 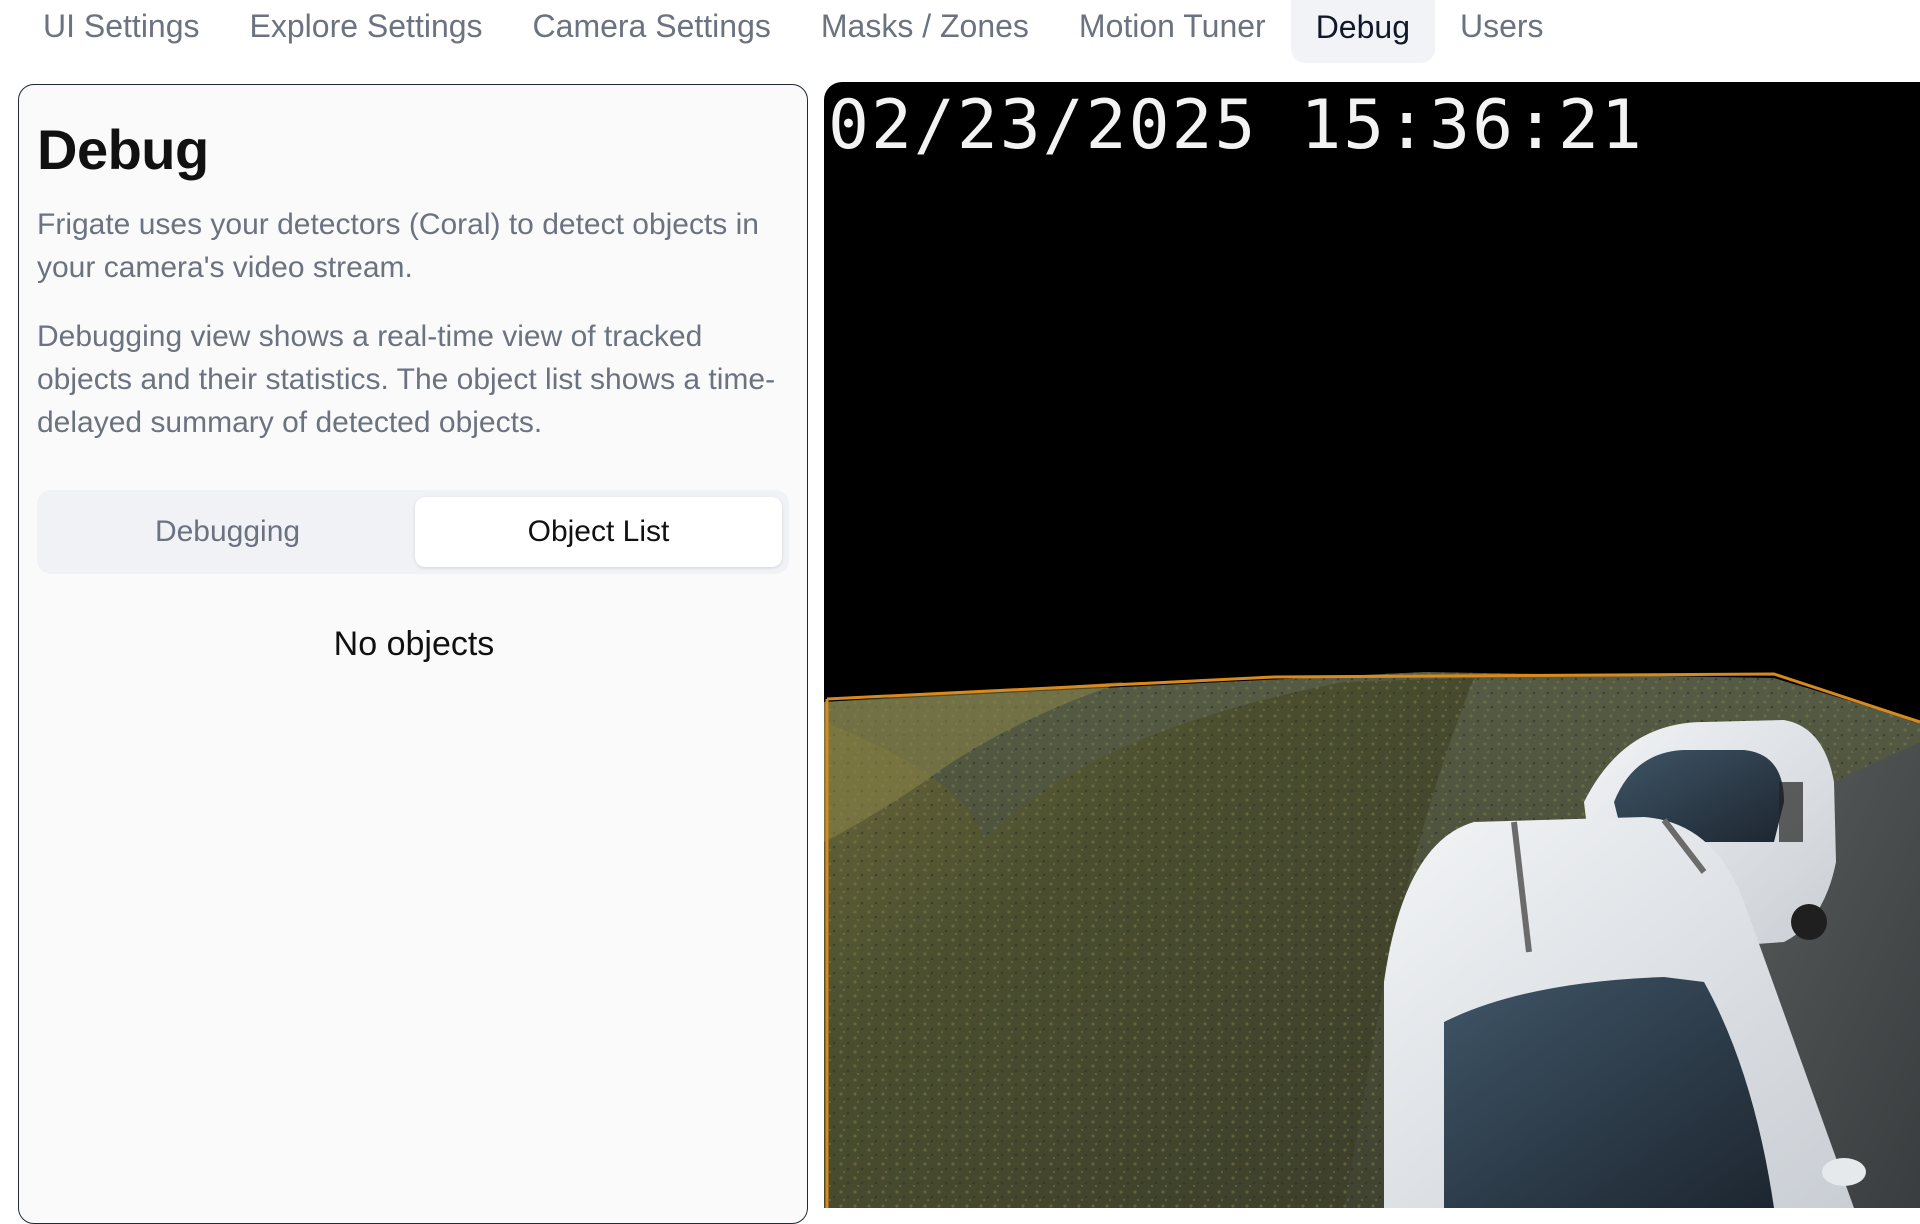 I want to click on tab-users: Users, so click(x=1502, y=31).